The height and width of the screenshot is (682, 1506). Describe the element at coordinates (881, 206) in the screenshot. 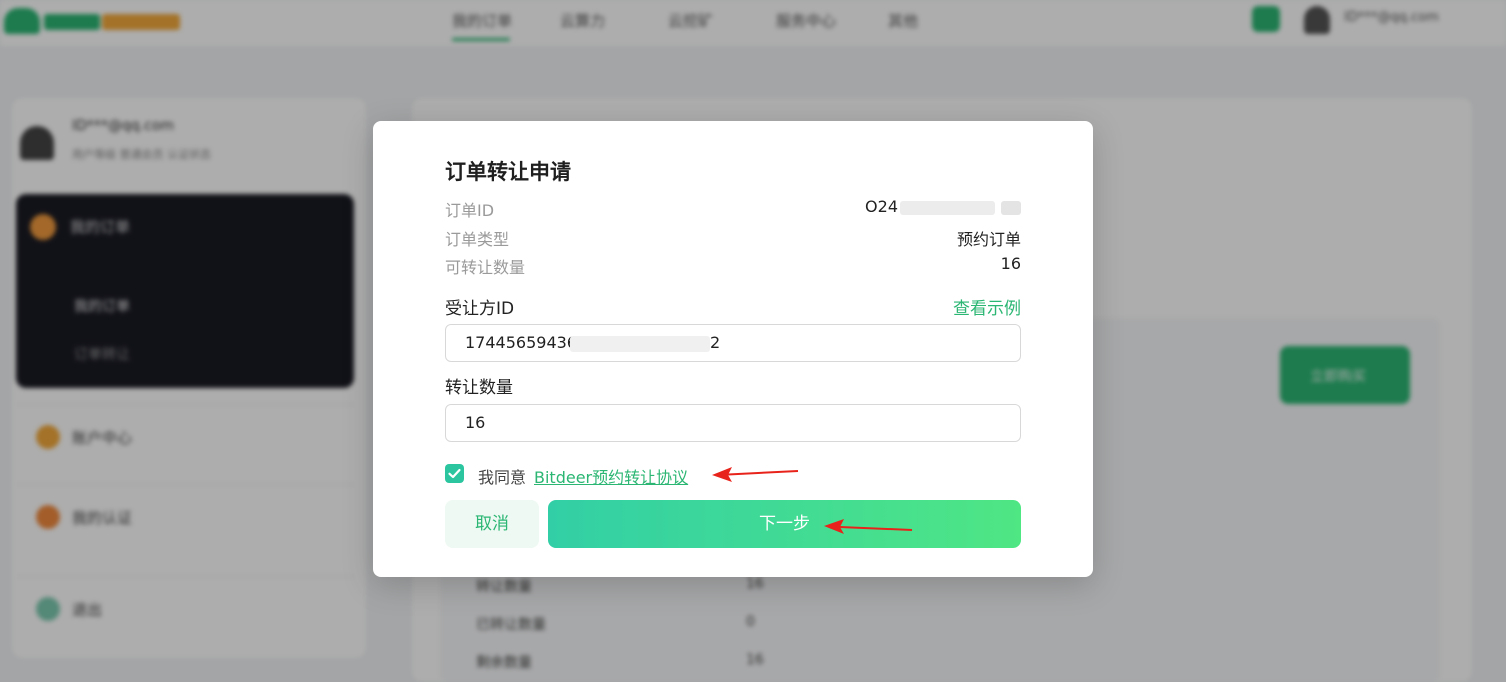

I see `order-id-value: O24` at that location.